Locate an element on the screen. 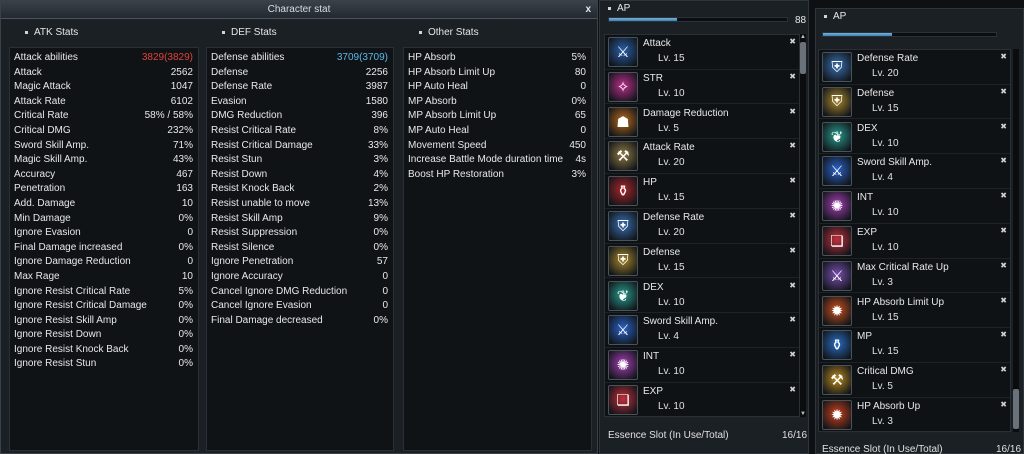  essence-slot-count: 16/16 is located at coordinates (795, 435).